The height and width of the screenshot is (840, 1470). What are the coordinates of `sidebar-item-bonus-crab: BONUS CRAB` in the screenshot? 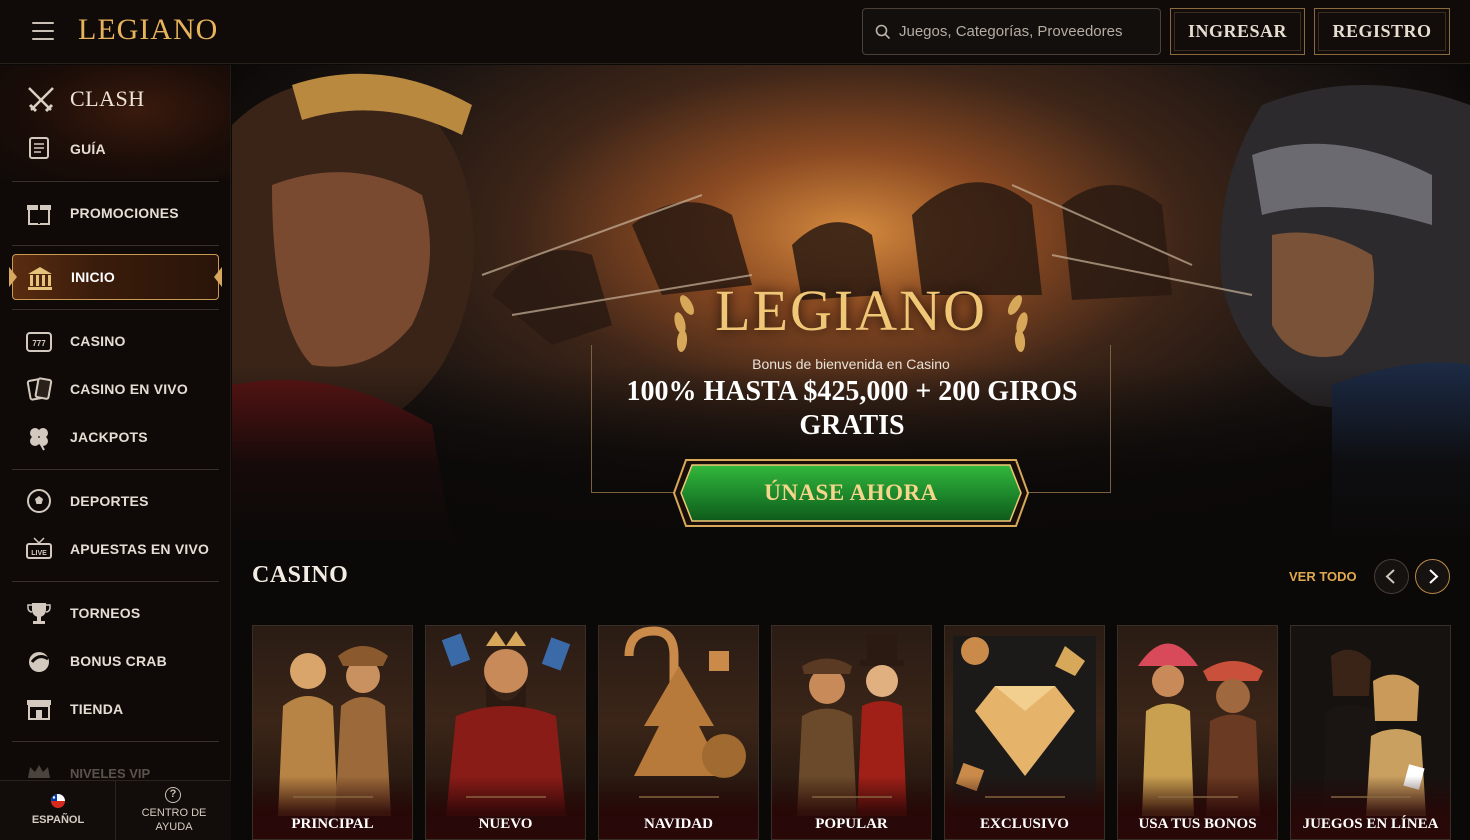 It's located at (115, 661).